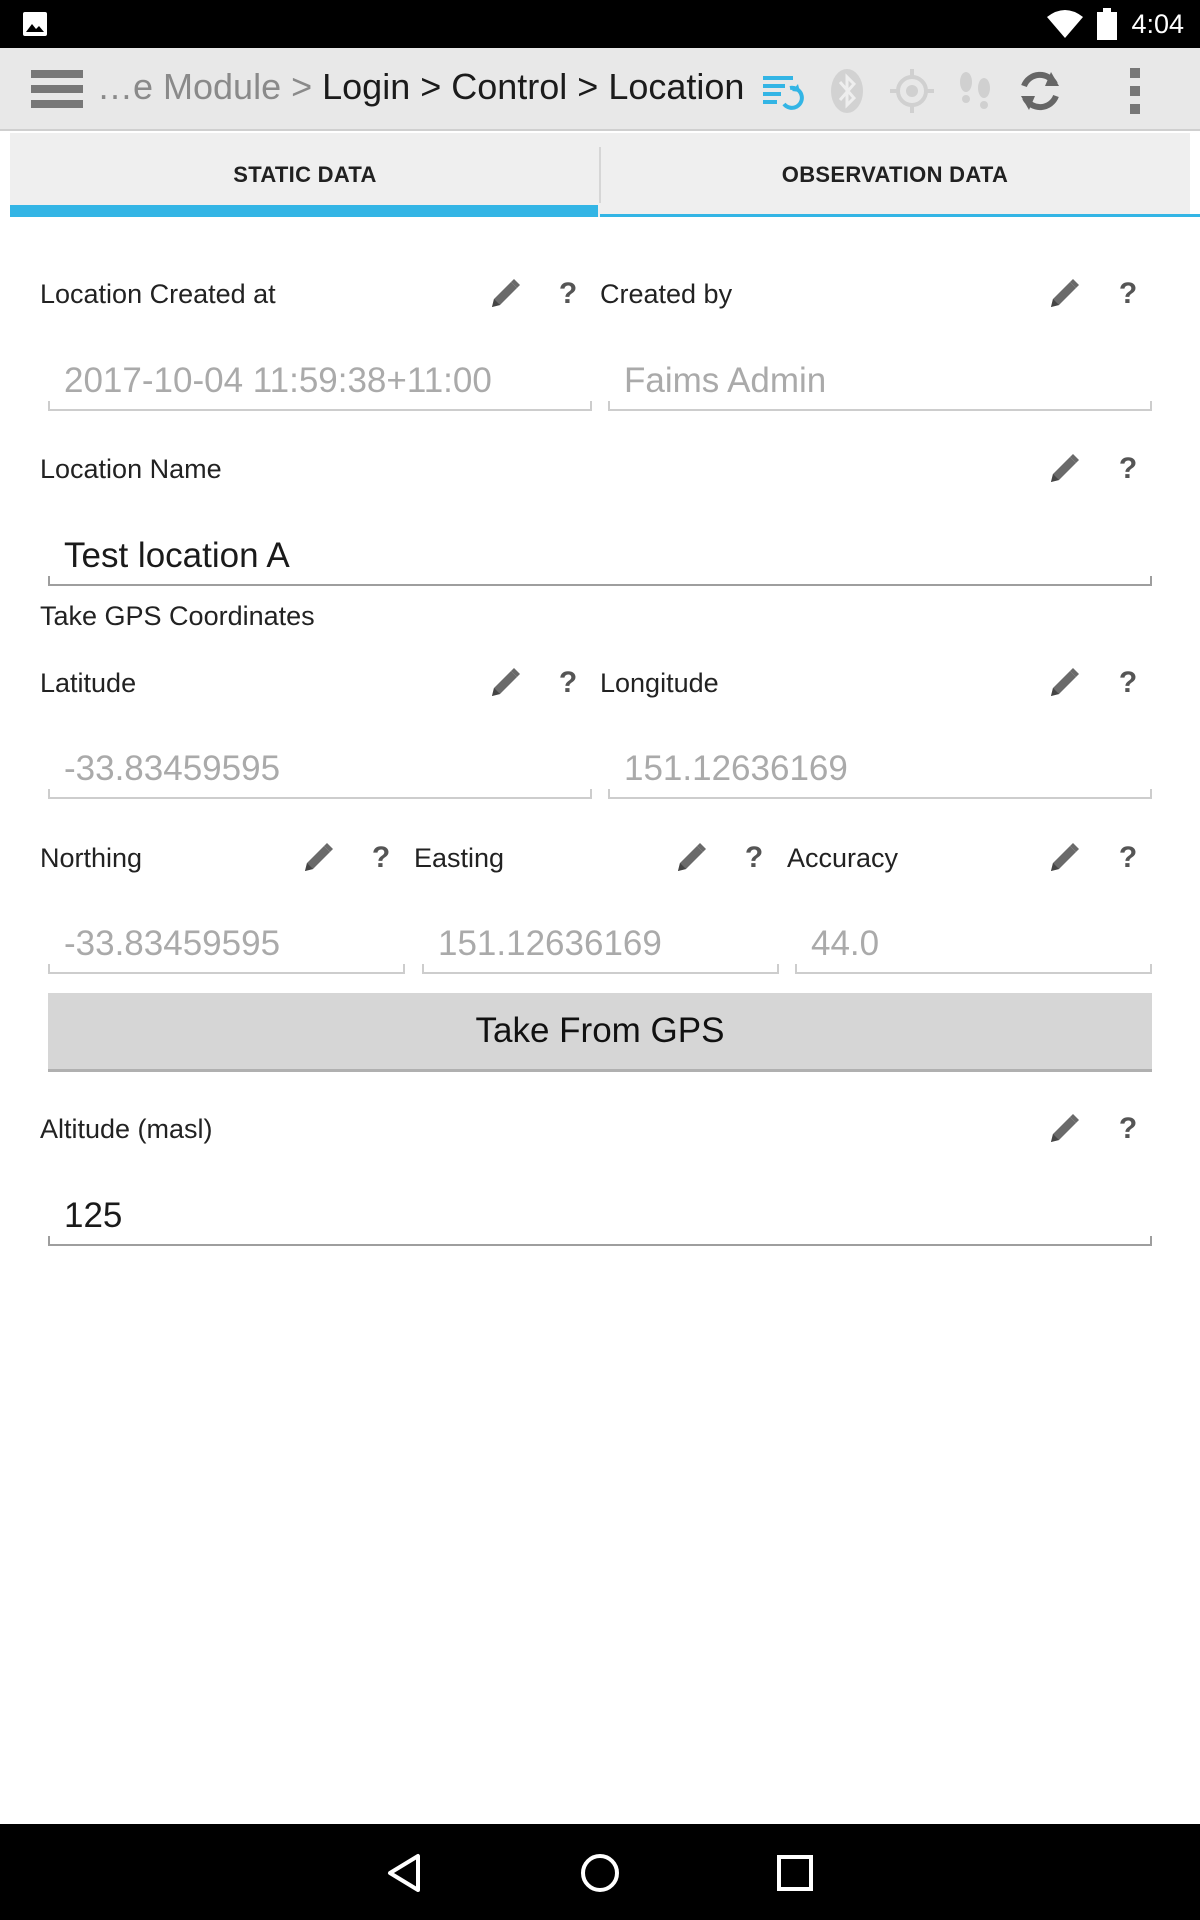 The width and height of the screenshot is (1200, 1920). I want to click on easting-input, so click(600, 944).